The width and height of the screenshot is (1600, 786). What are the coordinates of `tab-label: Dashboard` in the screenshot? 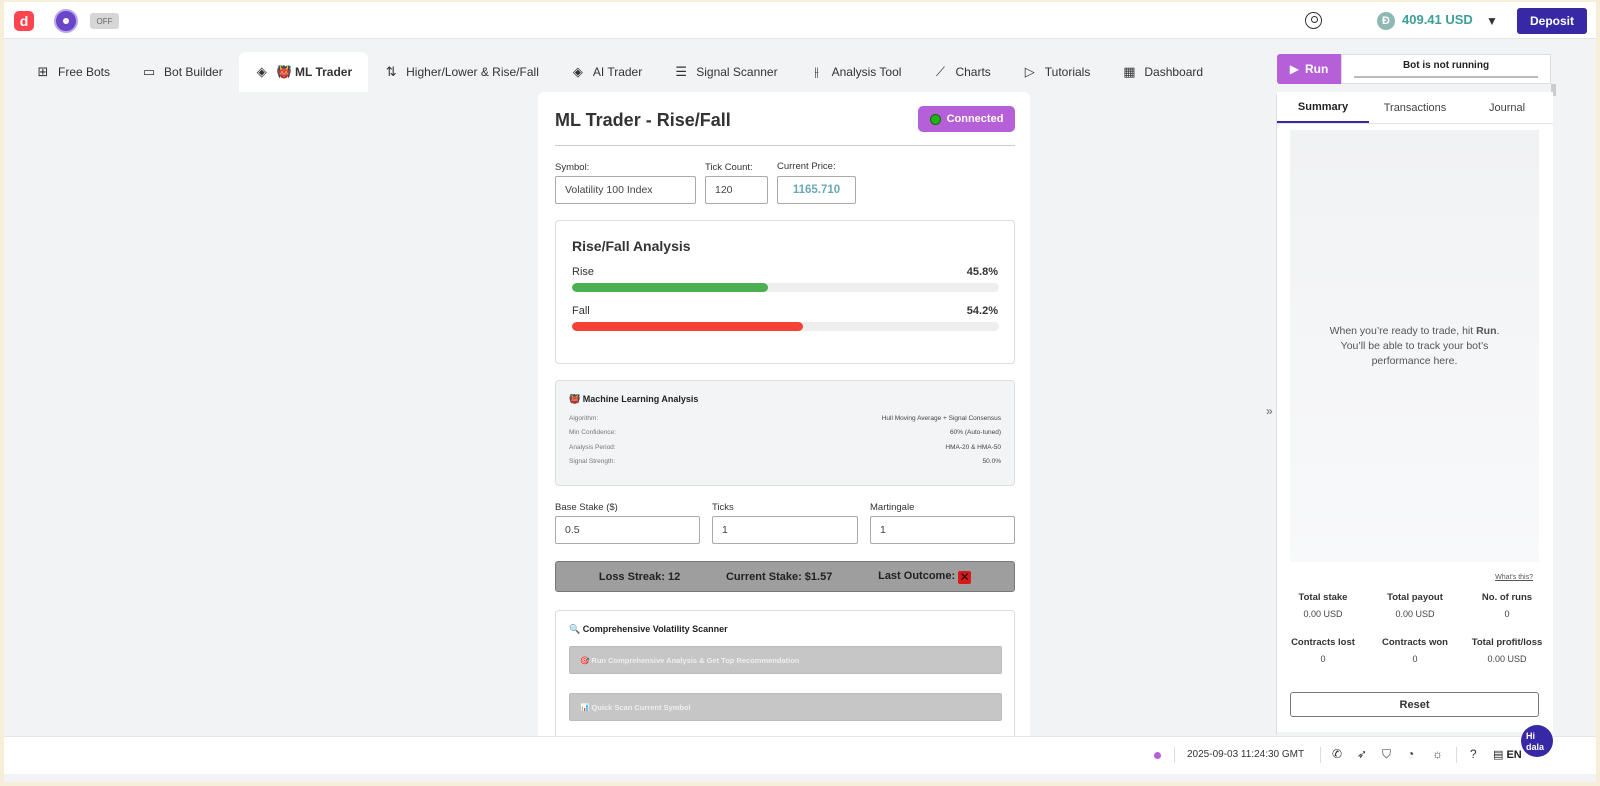 It's located at (1174, 72).